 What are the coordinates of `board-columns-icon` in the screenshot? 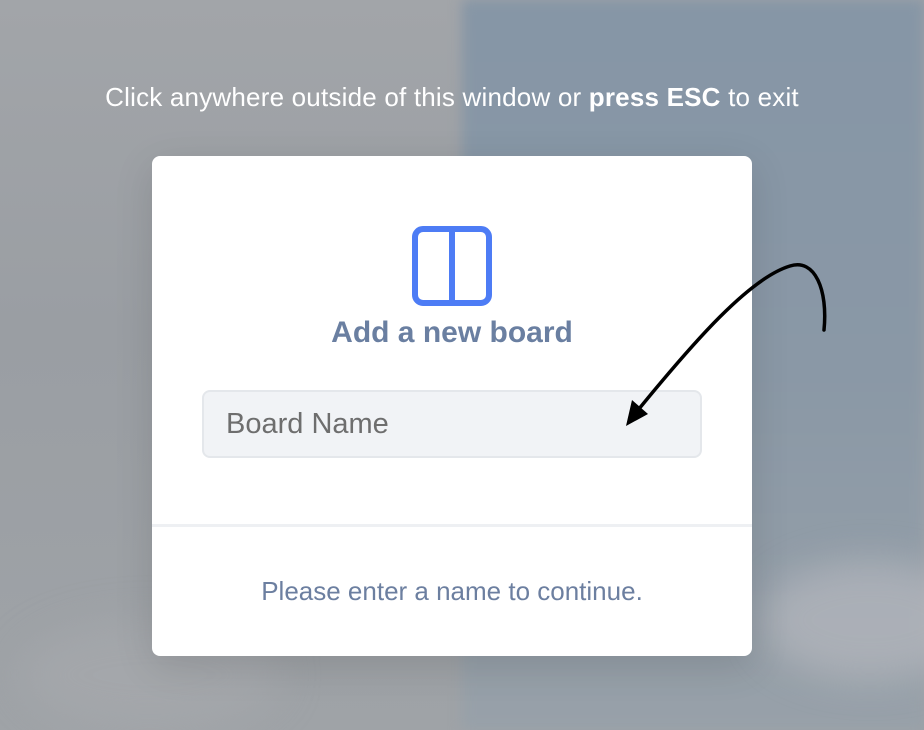 It's located at (452, 266).